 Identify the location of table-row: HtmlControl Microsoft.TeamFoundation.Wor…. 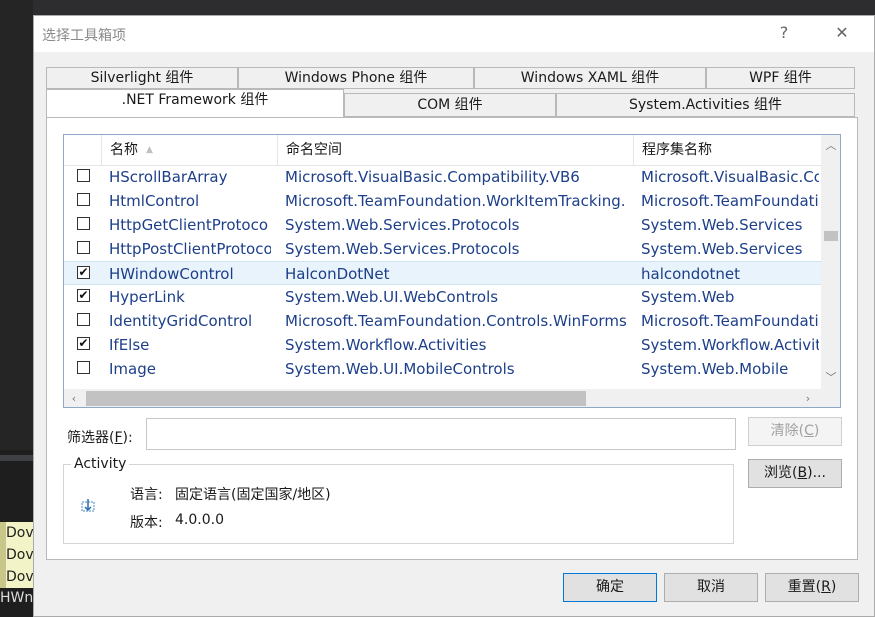
(442, 201).